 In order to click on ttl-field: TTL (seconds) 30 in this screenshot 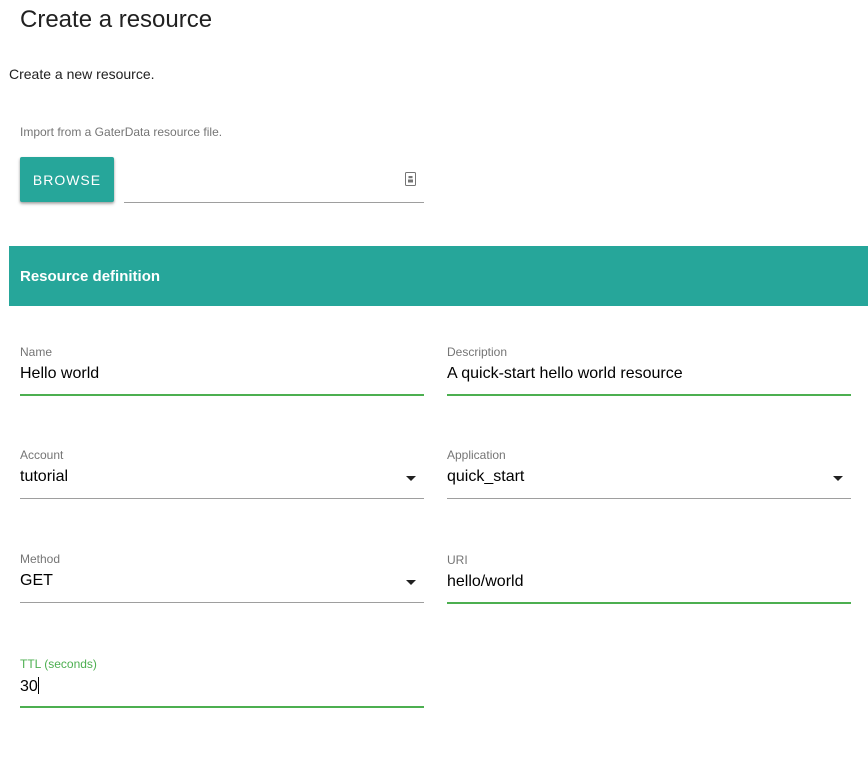, I will do `click(222, 685)`.